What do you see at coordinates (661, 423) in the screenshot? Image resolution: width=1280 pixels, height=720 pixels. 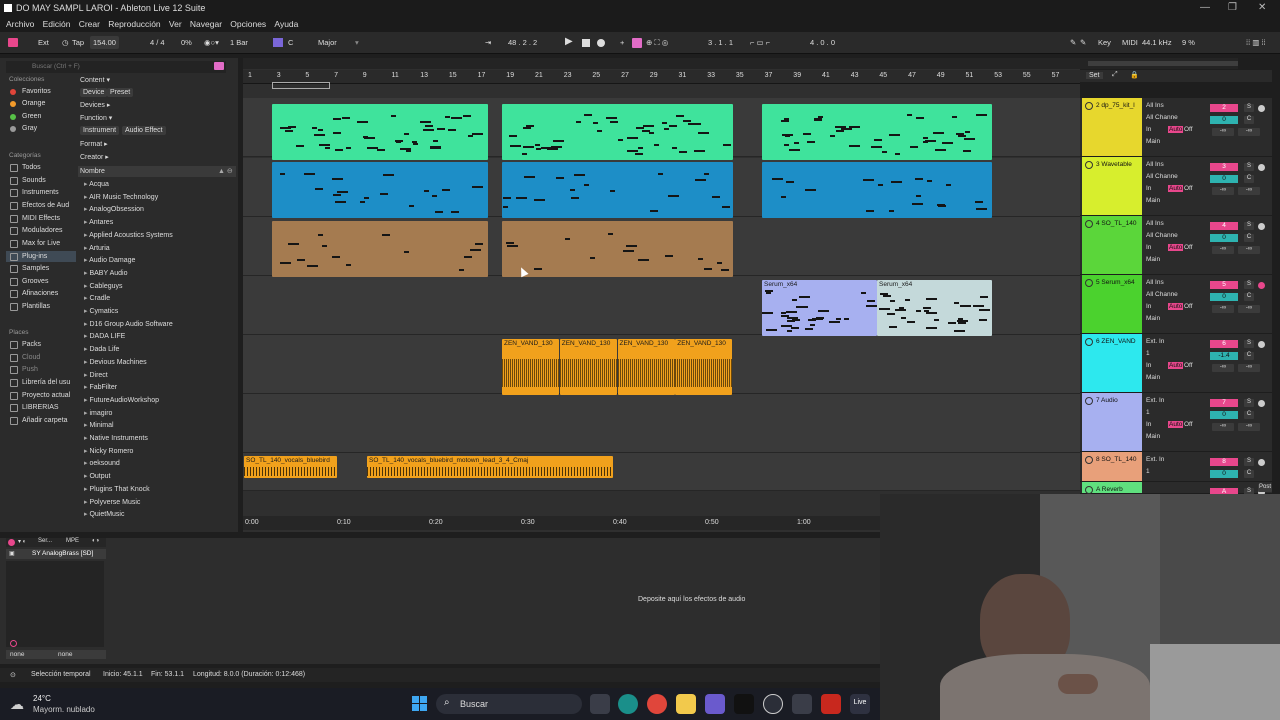 I see `track-lane` at bounding box center [661, 423].